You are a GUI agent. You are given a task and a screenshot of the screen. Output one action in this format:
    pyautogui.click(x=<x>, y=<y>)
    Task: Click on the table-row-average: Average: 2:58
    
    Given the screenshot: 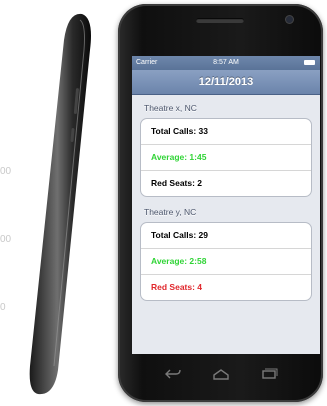 What is the action you would take?
    pyautogui.click(x=226, y=262)
    